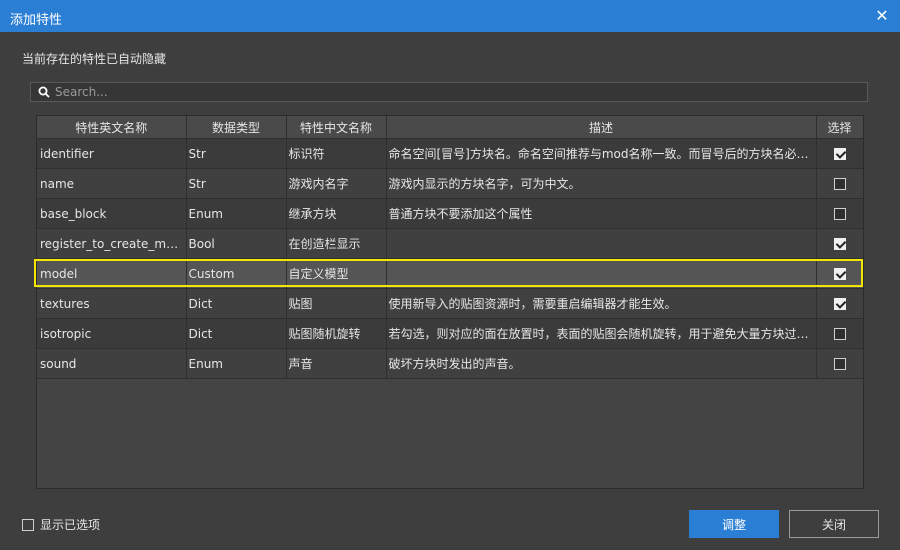  I want to click on attribute-chinese-name: 贴图, so click(336, 303).